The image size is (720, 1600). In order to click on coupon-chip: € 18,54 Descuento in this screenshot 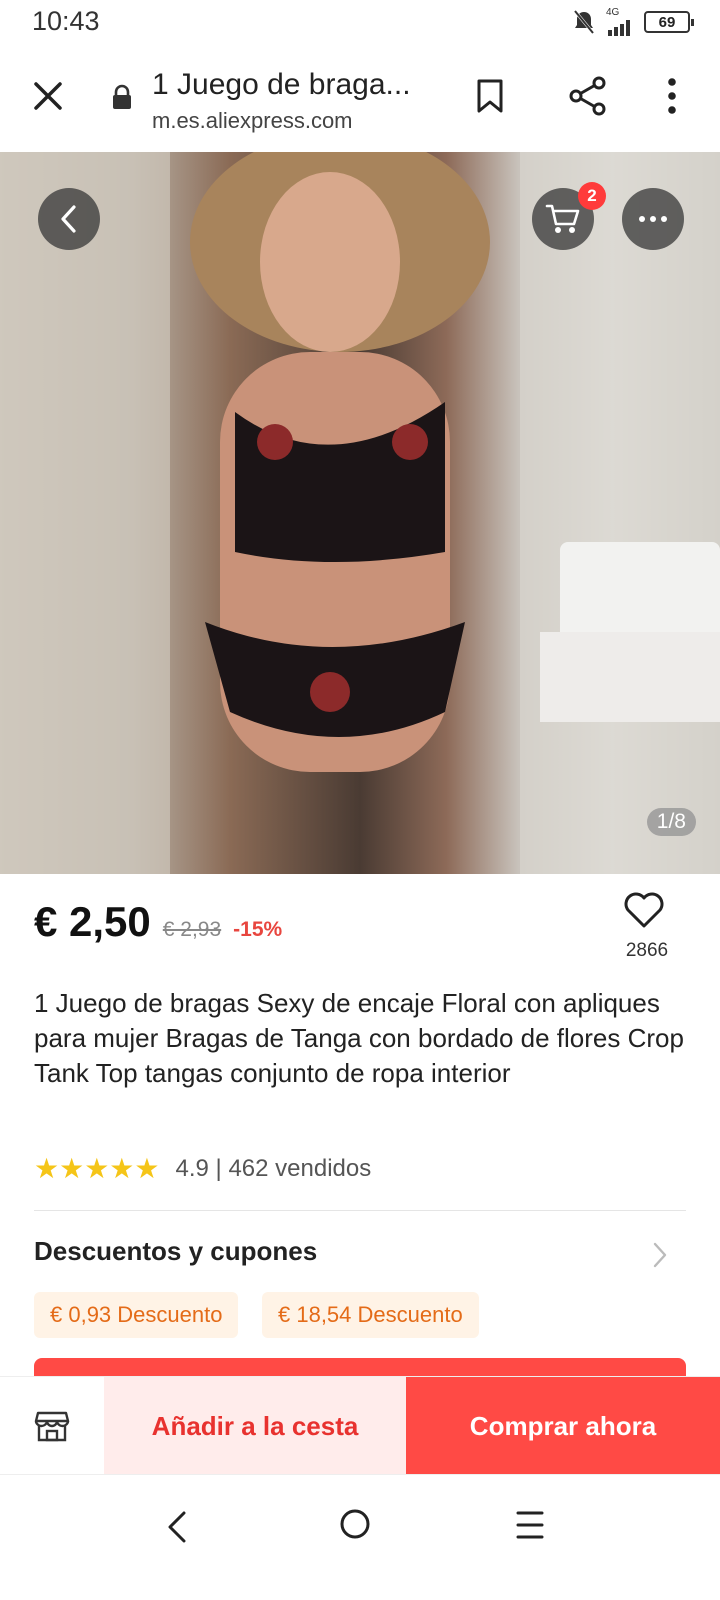, I will do `click(370, 1315)`.